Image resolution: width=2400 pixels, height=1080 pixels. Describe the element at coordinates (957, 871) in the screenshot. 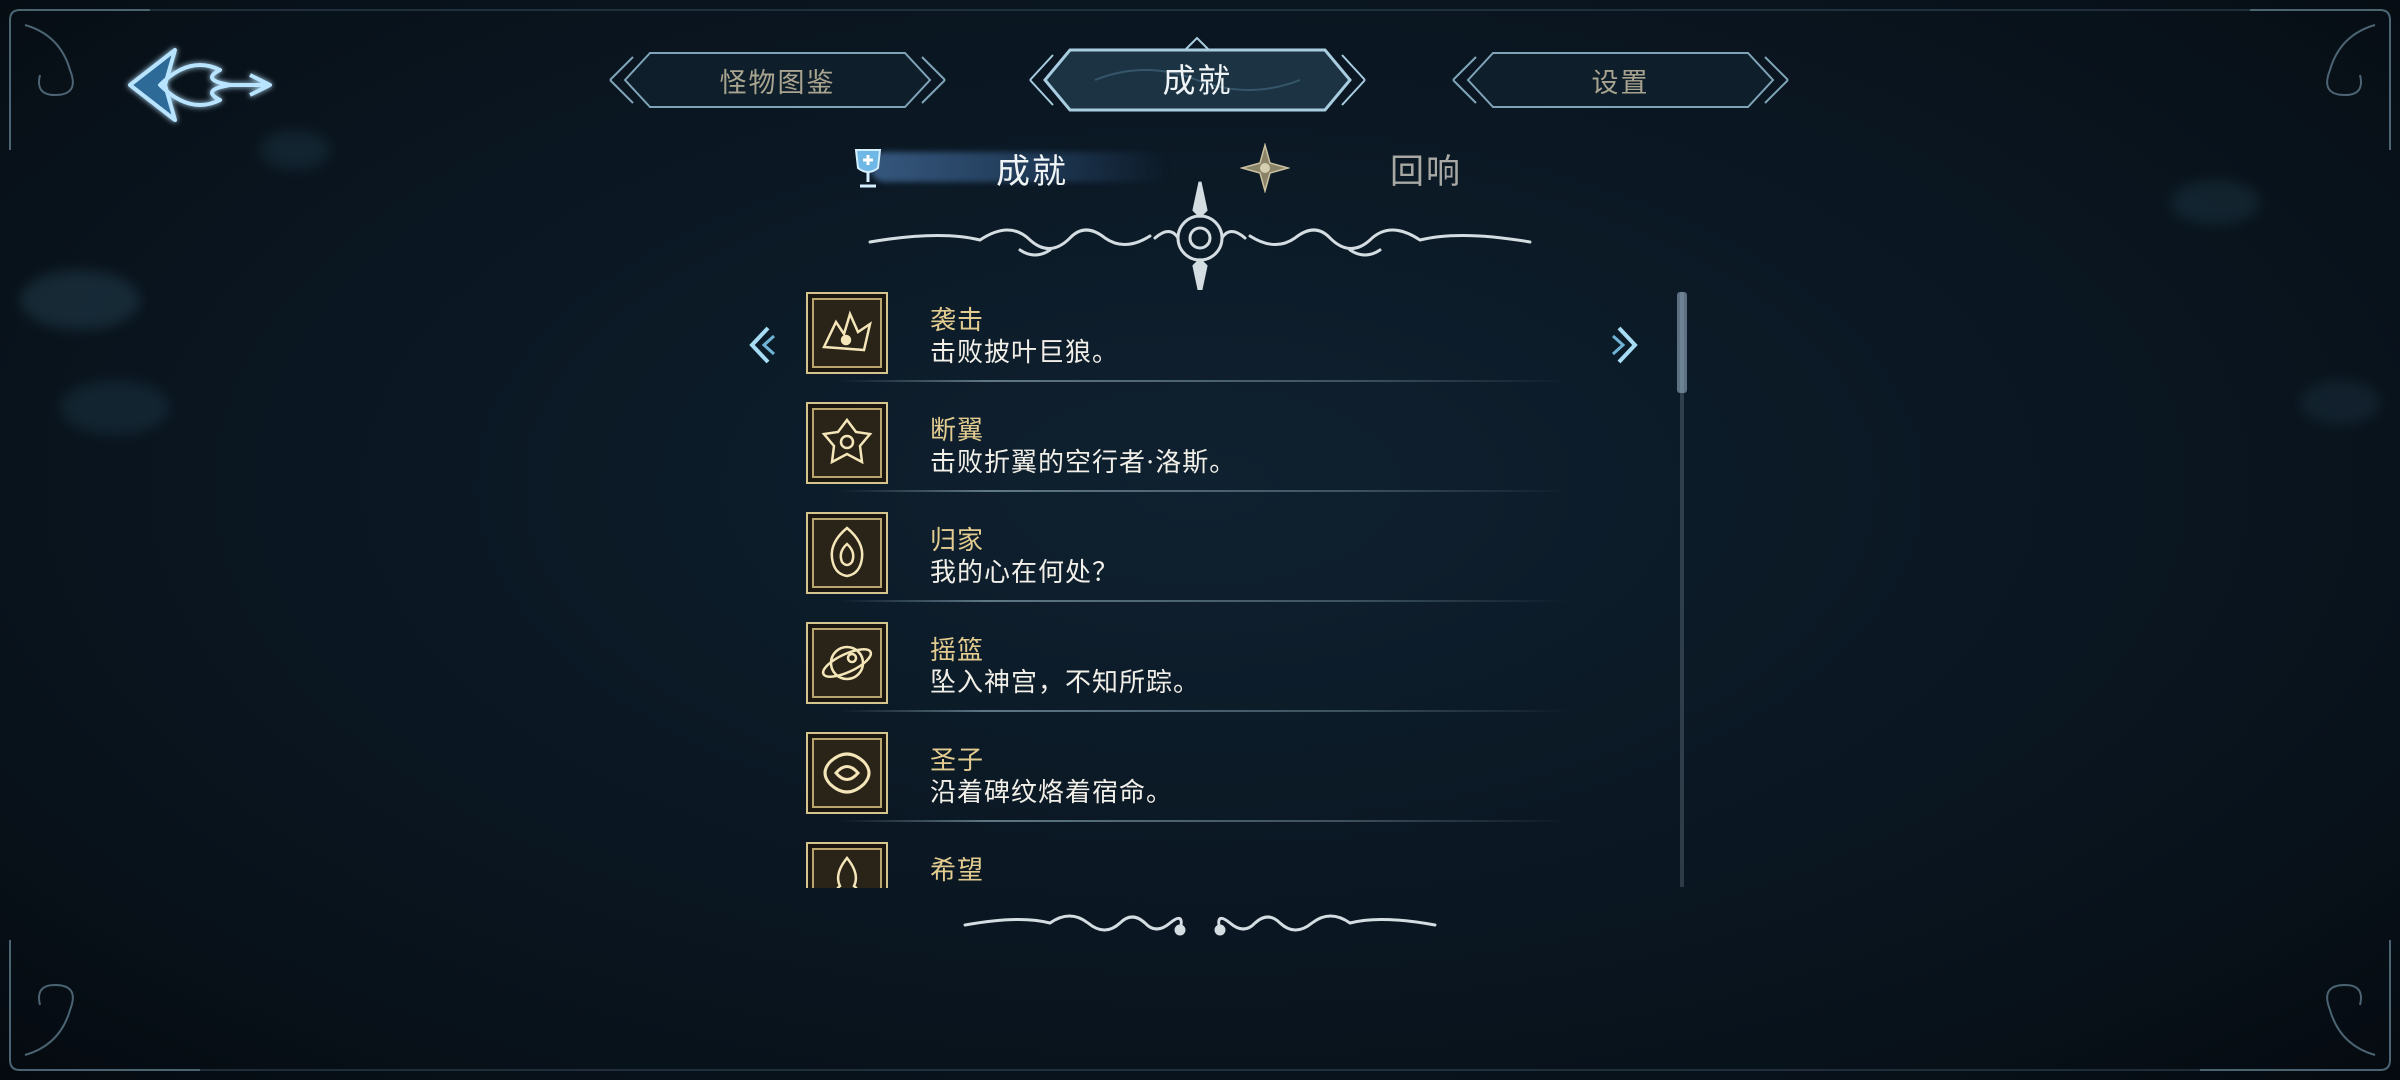

I see `achievement-title: 希望` at that location.